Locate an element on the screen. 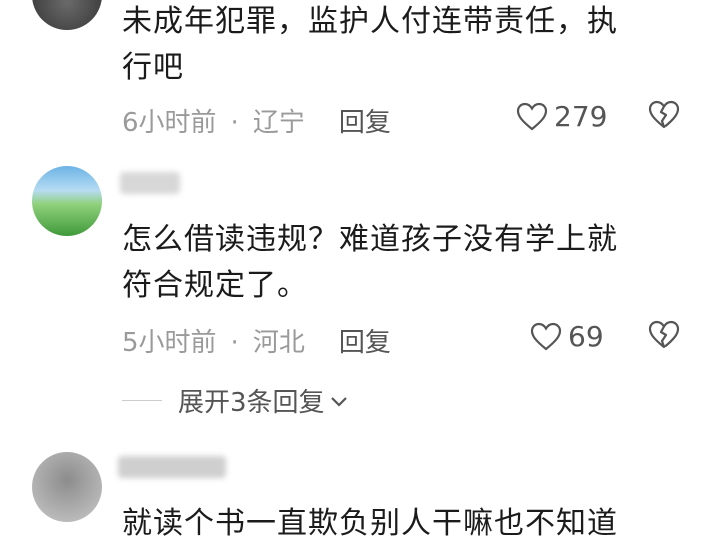  expand-replies-label: 展开3条回复 is located at coordinates (251, 403).